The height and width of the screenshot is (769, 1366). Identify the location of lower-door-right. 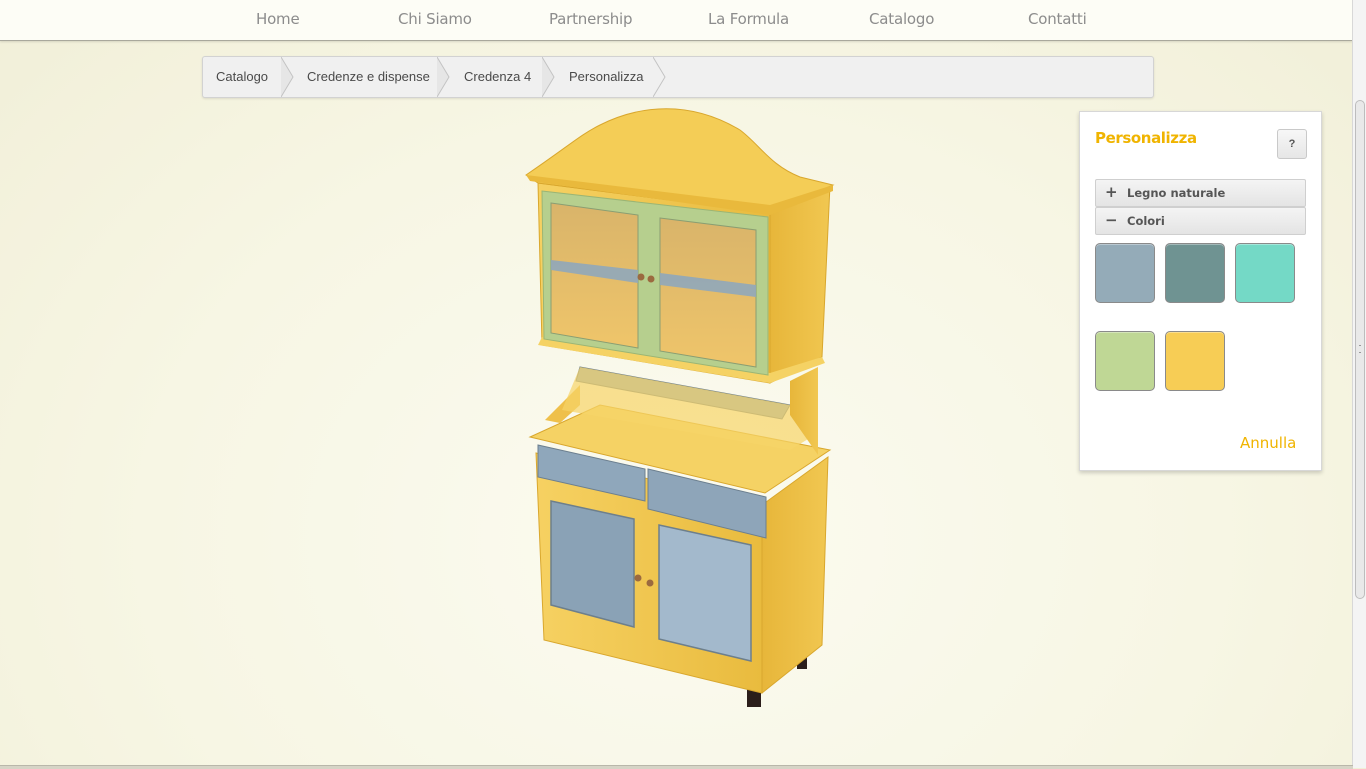
(705, 593).